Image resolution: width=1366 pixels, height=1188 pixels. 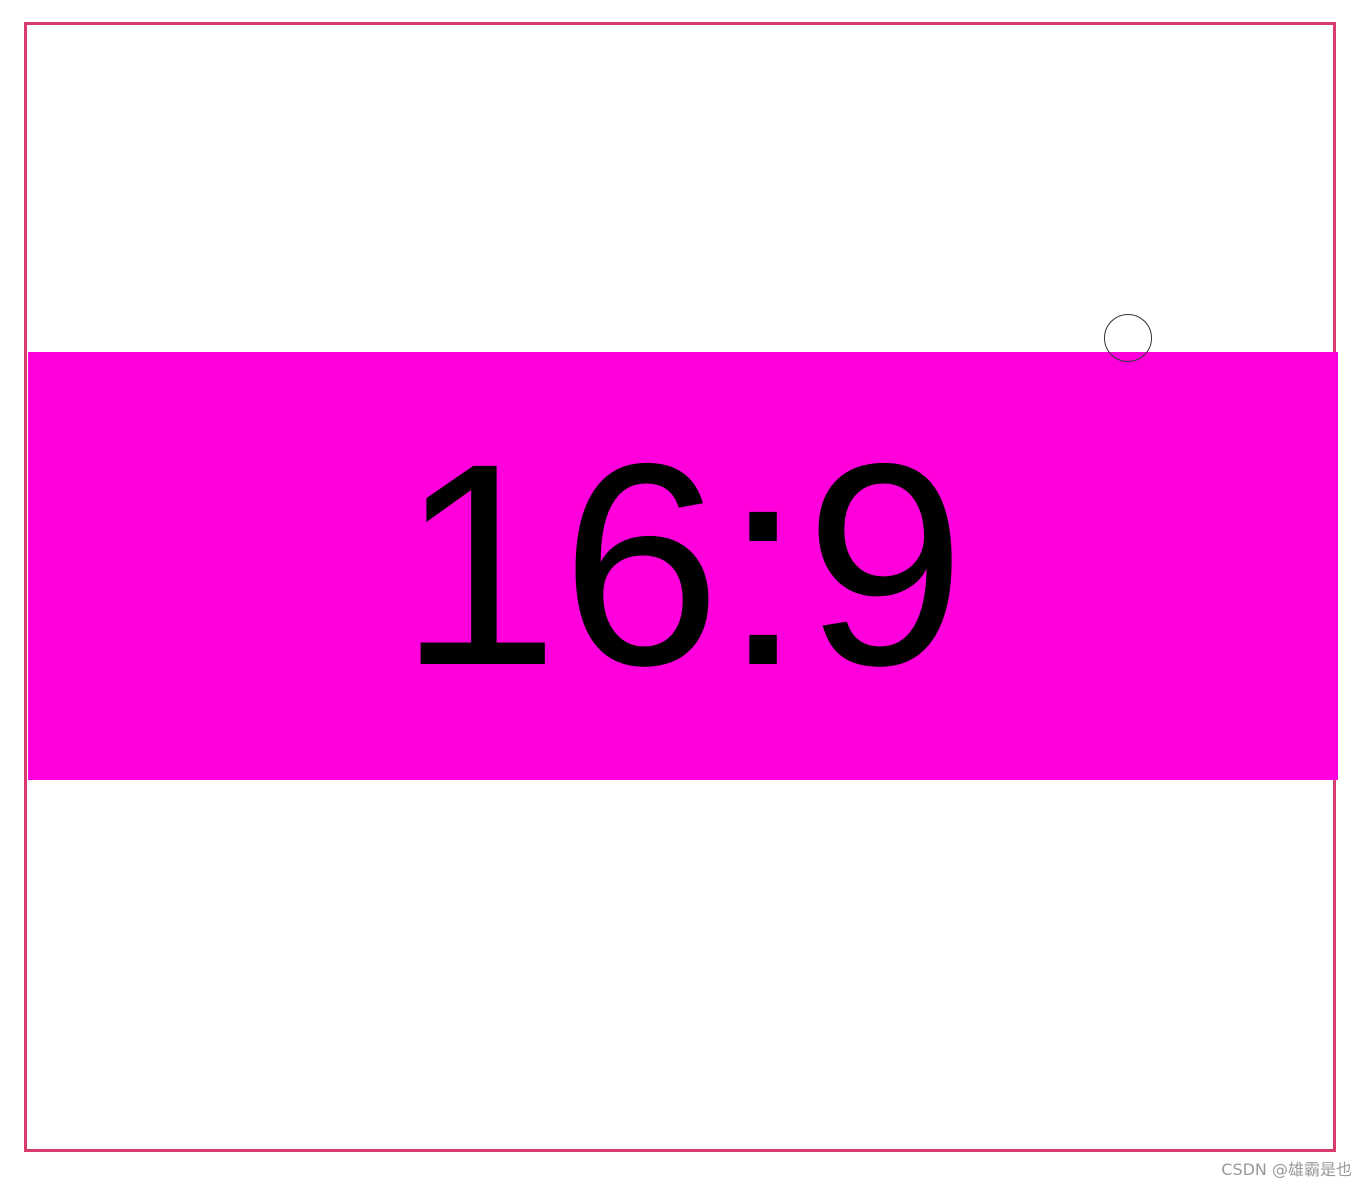 I want to click on aspect-ratio-label: 16:9, so click(x=683, y=565).